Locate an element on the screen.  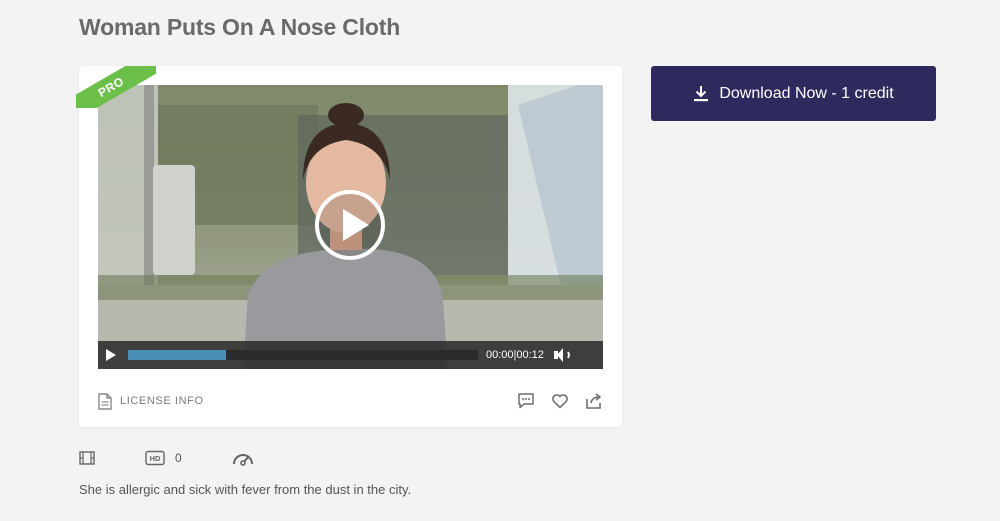
play-icon is located at coordinates (356, 225).